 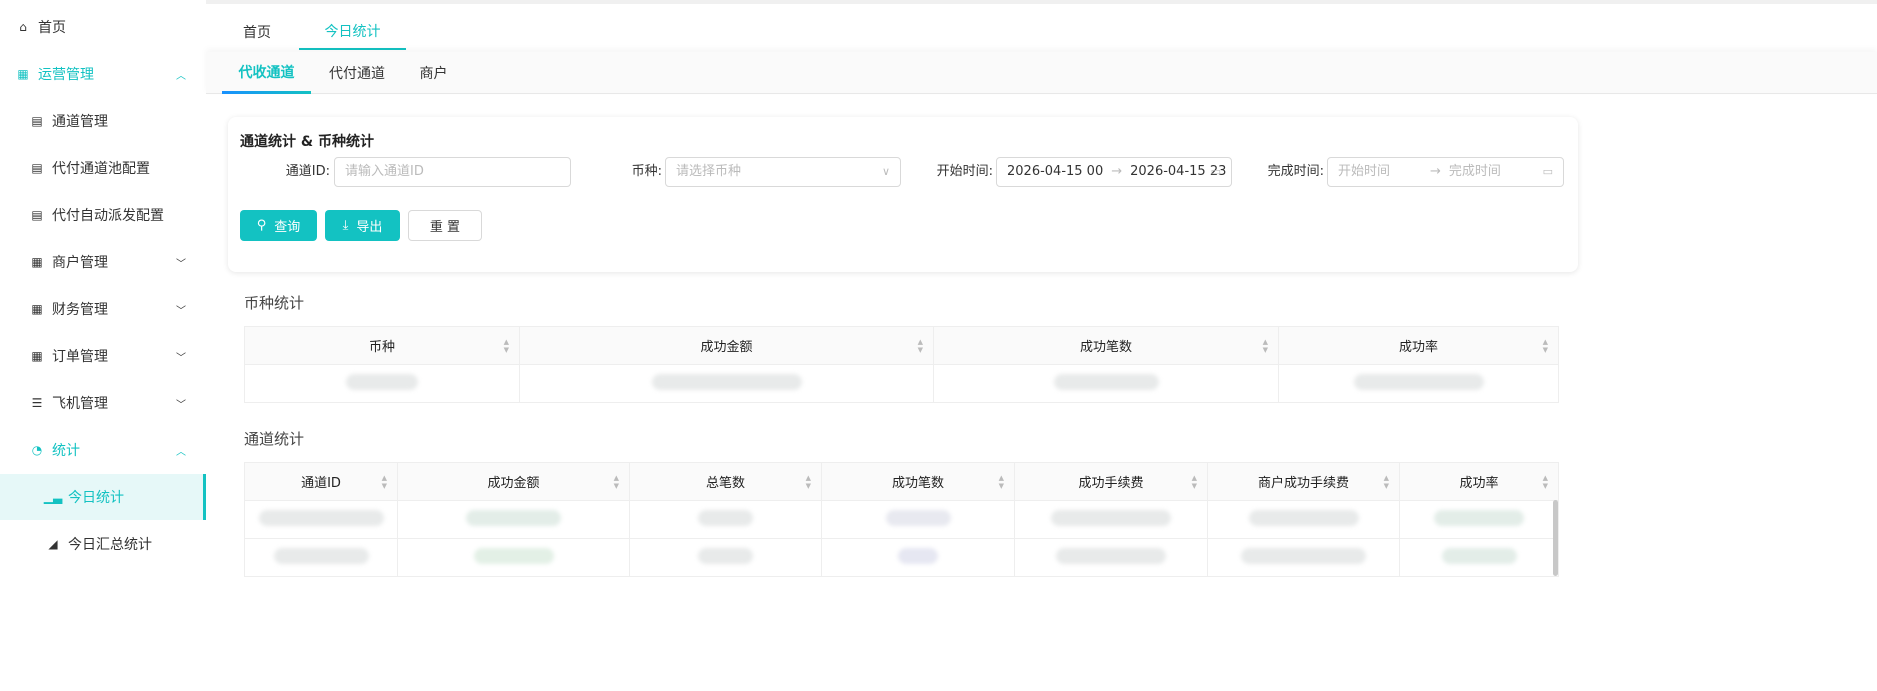 I want to click on sidebar-item-telegram-management: ☰ 飞机管理 ﹀, so click(x=103, y=403).